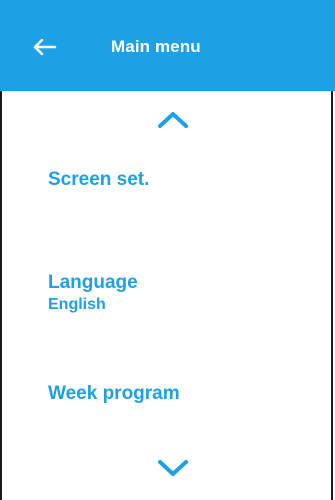  I want to click on menu-item-label: Language, so click(93, 282).